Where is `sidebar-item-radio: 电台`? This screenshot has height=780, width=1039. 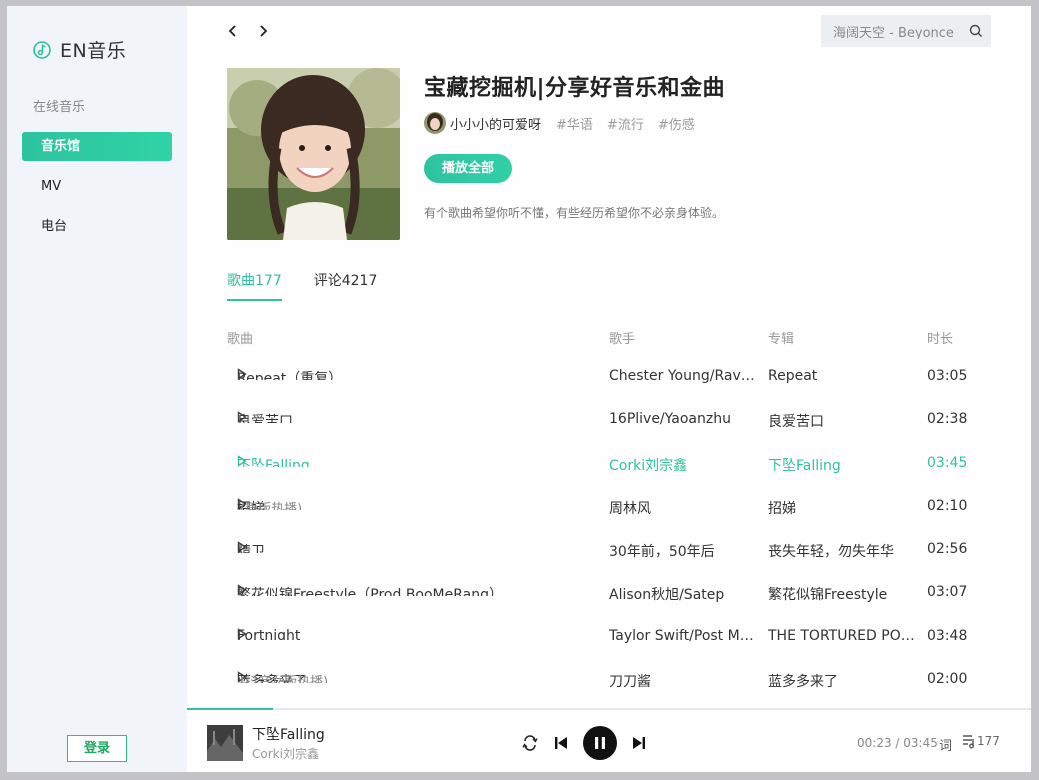 sidebar-item-radio: 电台 is located at coordinates (97, 226).